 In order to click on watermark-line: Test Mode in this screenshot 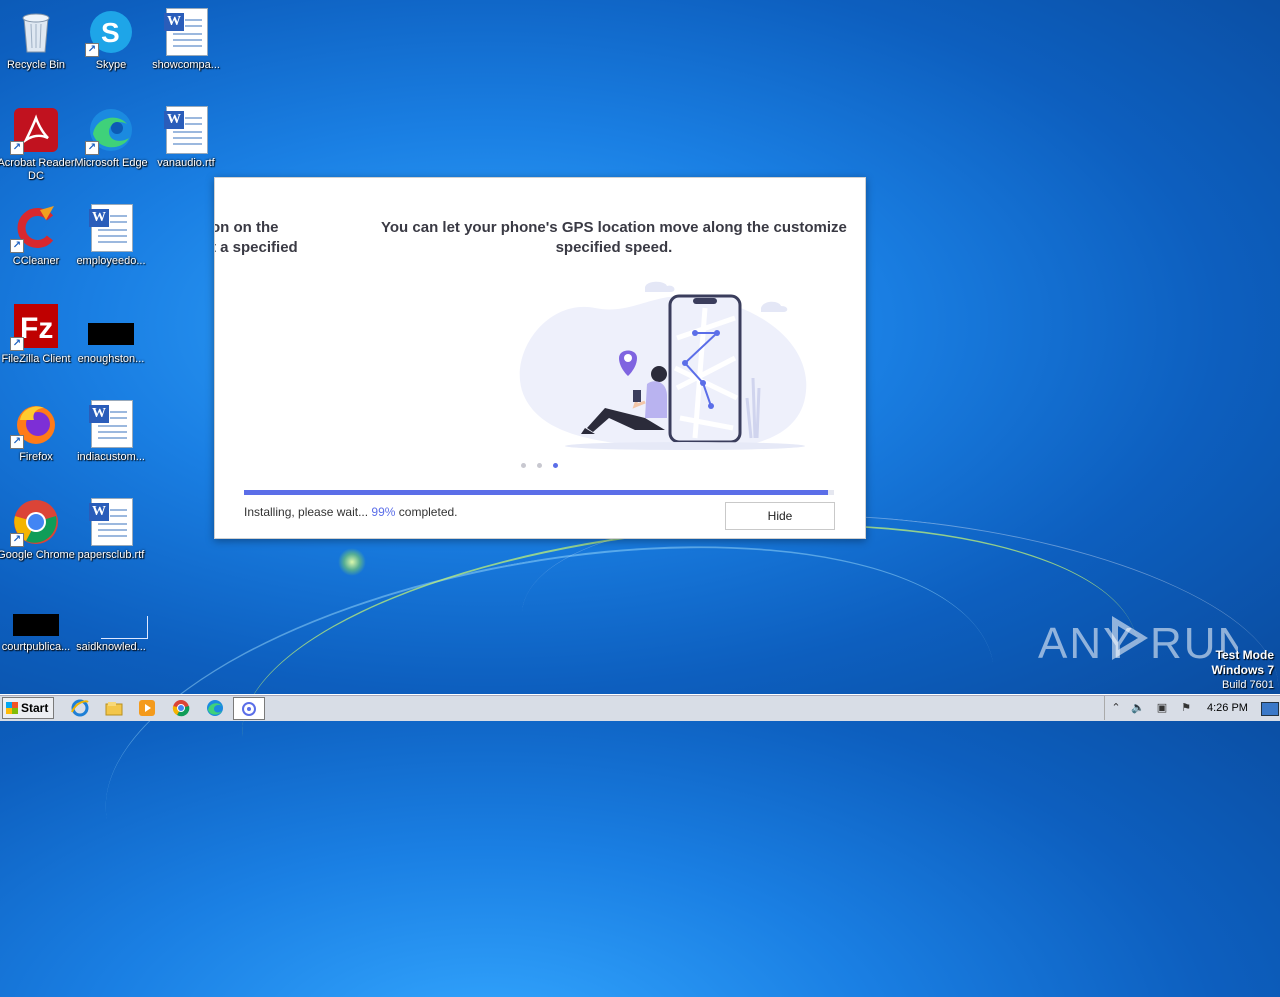, I will do `click(1244, 655)`.